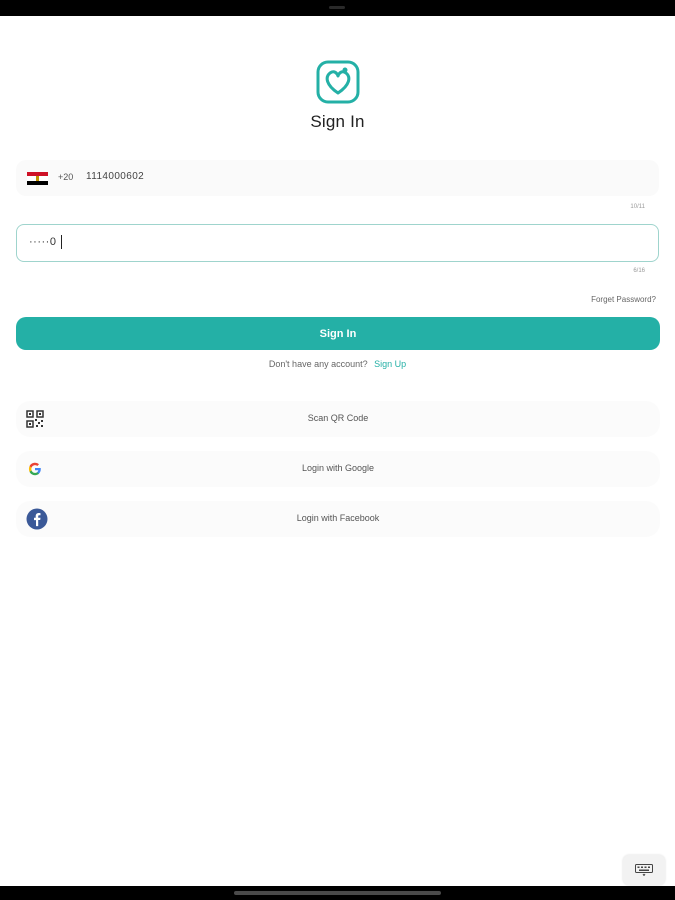 This screenshot has height=900, width=675. Describe the element at coordinates (318, 364) in the screenshot. I see `no-account-text: Don't have any account?` at that location.